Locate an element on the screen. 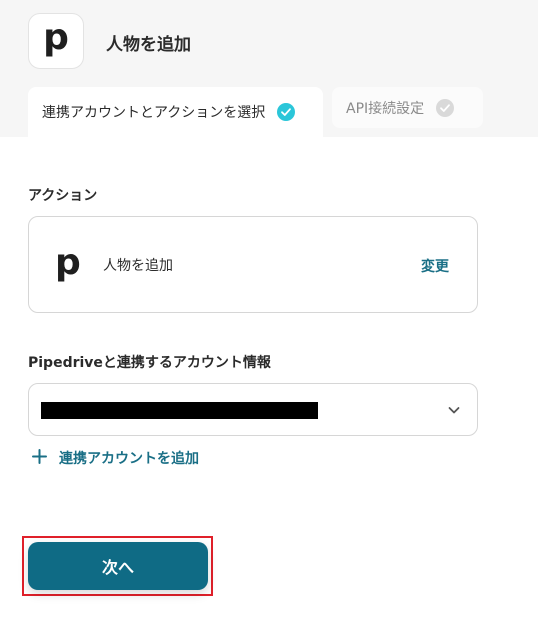  account-section-label: Pipedriveと連携するアカウント情報 is located at coordinates (149, 363).